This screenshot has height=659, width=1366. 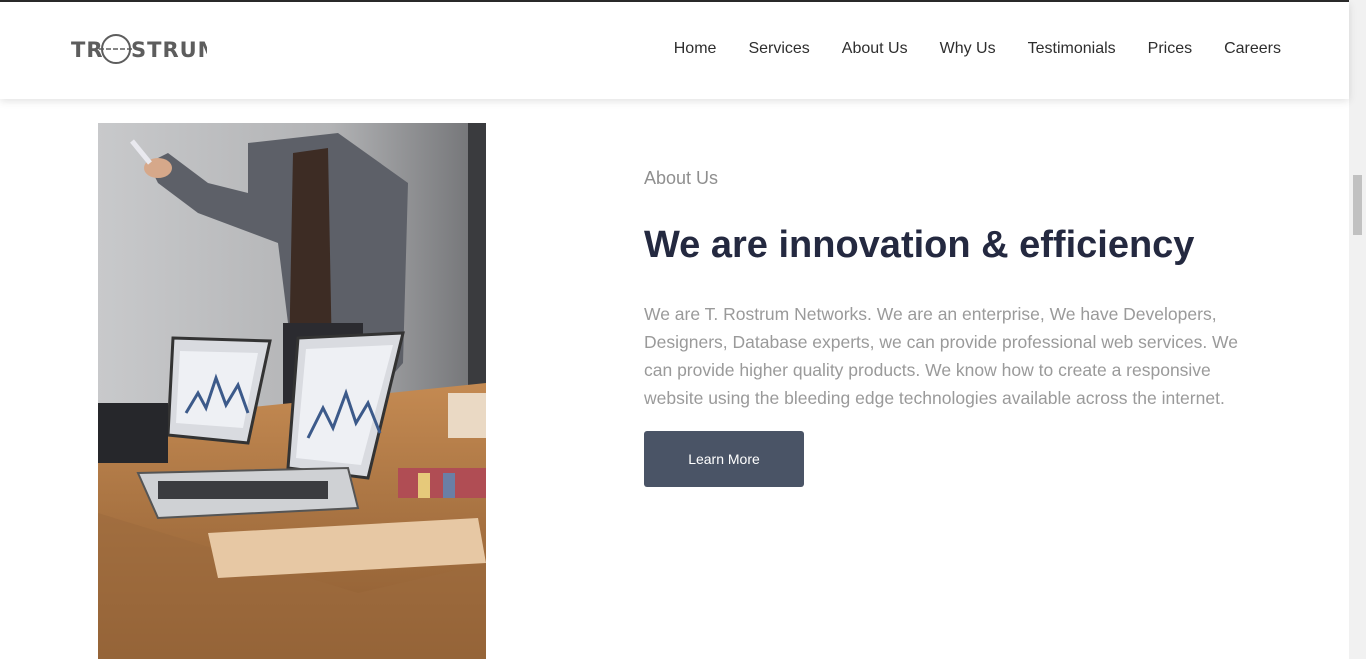 What do you see at coordinates (724, 459) in the screenshot?
I see `learn-more-button: Learn More` at bounding box center [724, 459].